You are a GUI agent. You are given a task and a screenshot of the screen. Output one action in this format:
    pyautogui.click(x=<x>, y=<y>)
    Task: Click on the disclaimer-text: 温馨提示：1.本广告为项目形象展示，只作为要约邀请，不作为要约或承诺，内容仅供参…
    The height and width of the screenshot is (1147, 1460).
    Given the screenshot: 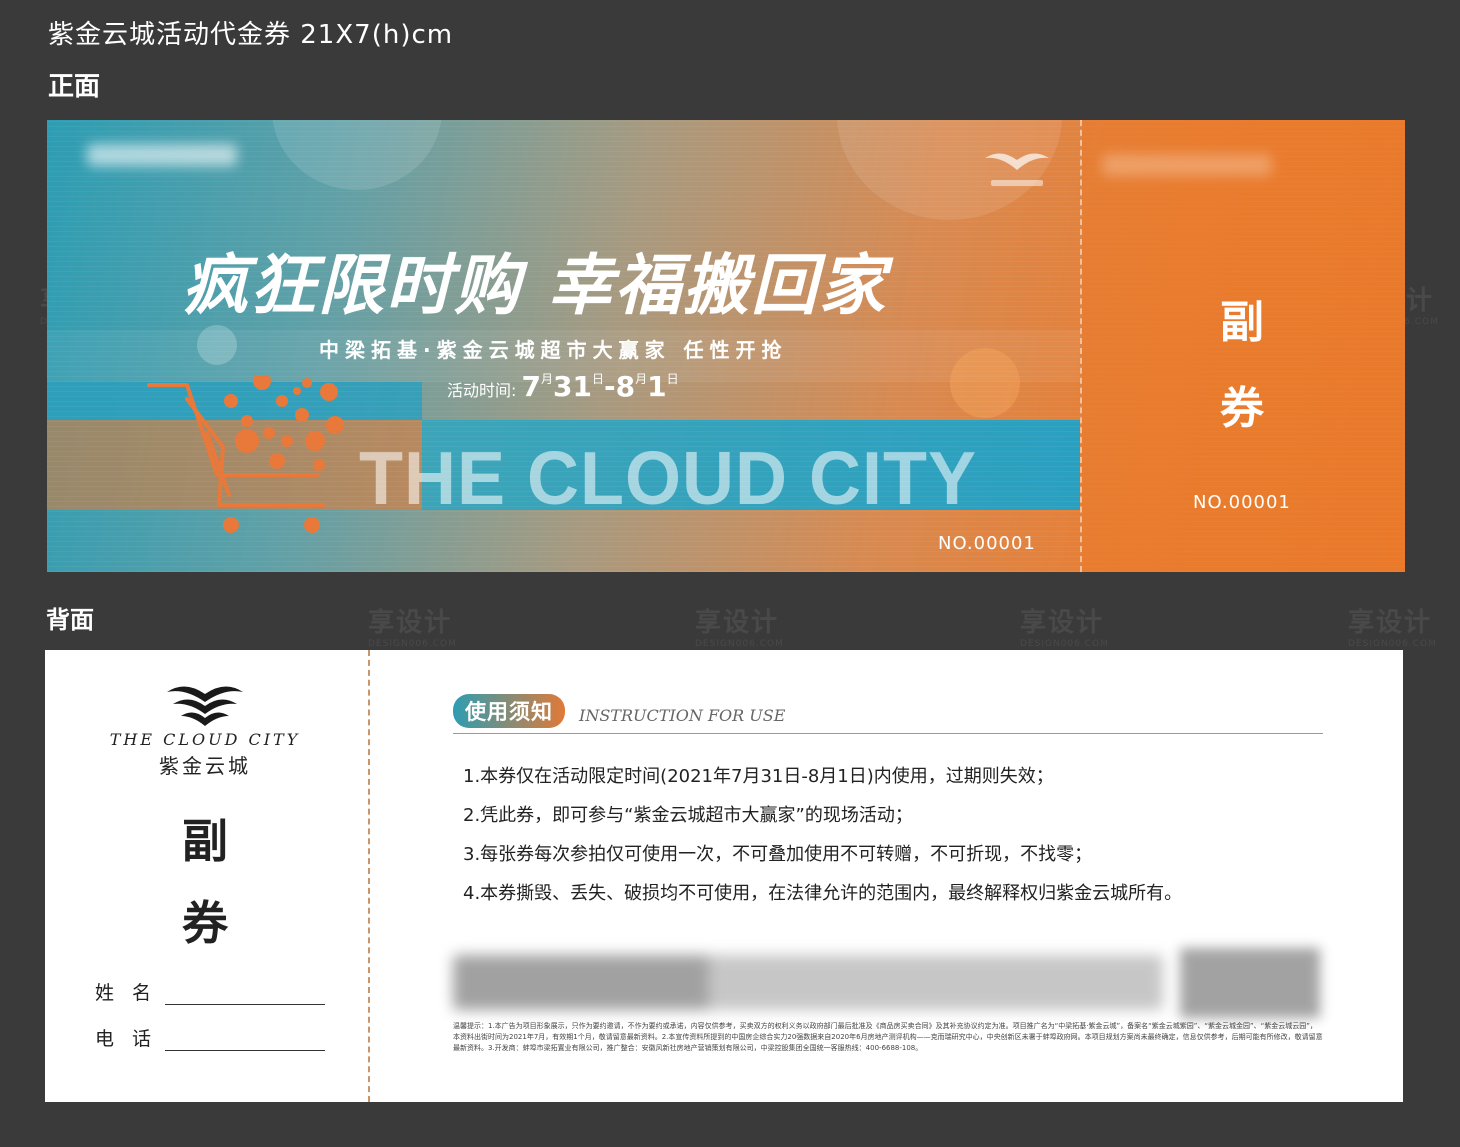 What is the action you would take?
    pyautogui.click(x=888, y=1037)
    